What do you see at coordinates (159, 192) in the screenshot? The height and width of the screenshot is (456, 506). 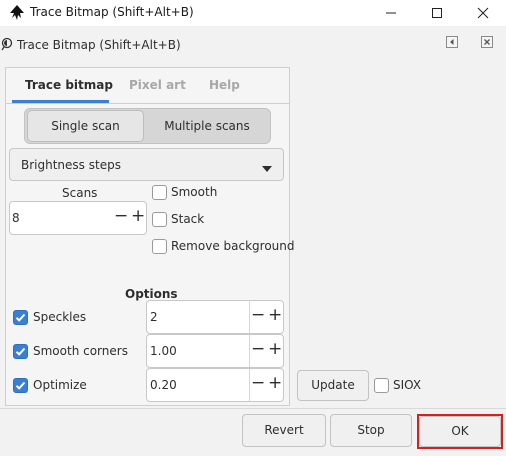 I see `smooth-checkbox` at bounding box center [159, 192].